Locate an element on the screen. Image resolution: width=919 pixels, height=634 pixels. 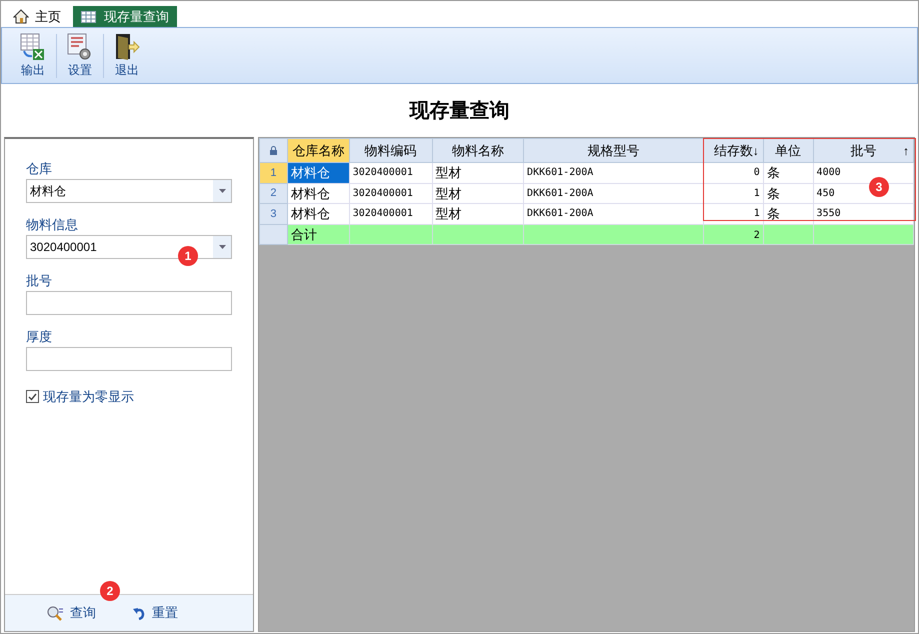
grid-icon is located at coordinates (88, 16).